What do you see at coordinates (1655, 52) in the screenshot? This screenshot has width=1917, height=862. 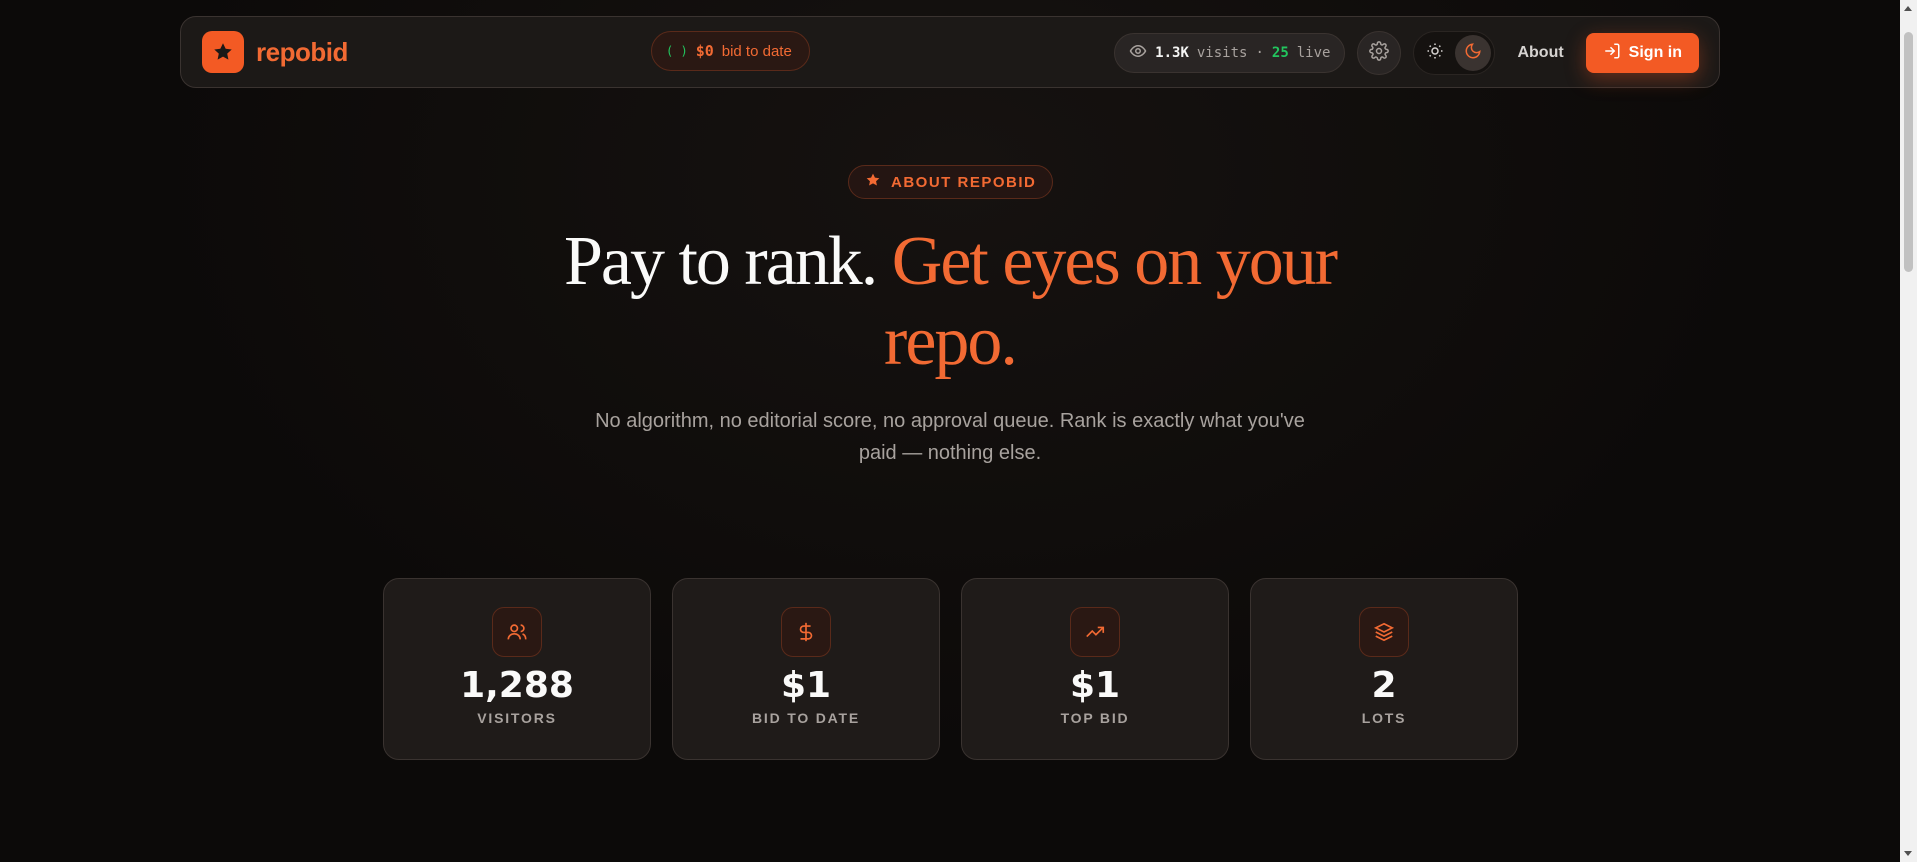 I see `sign-in-label: Sign in` at bounding box center [1655, 52].